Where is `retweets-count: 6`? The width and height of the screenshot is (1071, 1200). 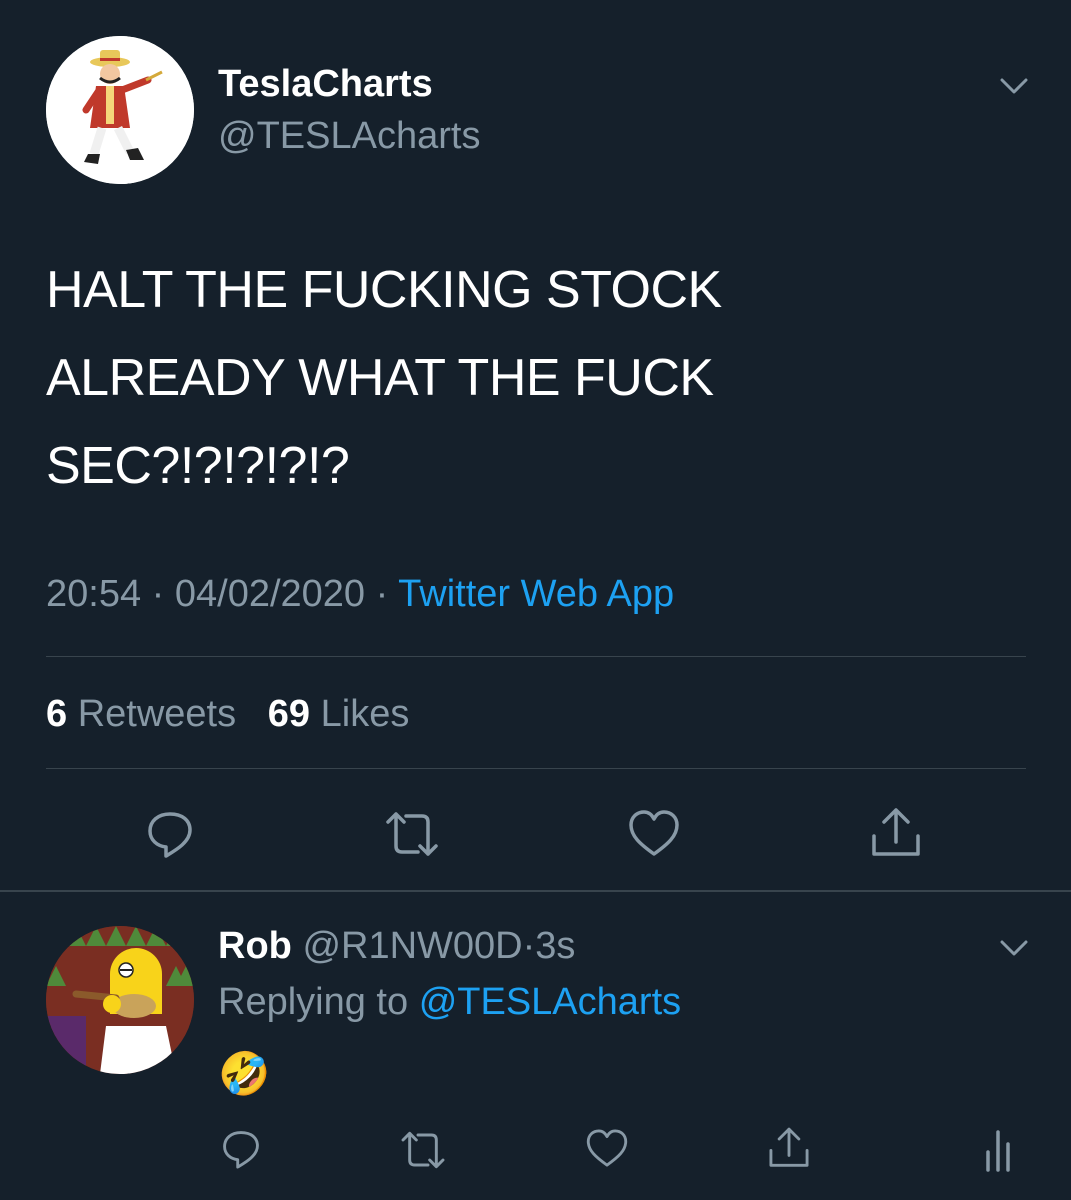 retweets-count: 6 is located at coordinates (57, 714).